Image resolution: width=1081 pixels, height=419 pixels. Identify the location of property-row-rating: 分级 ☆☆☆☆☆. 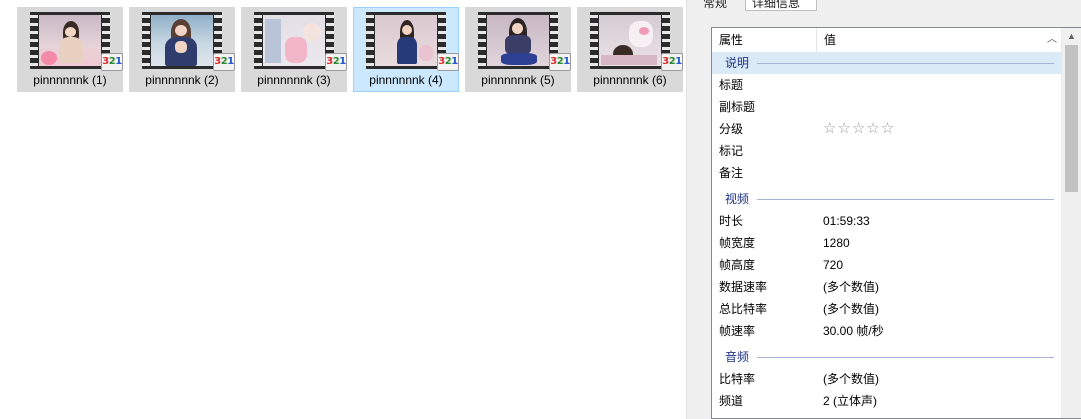
(887, 129).